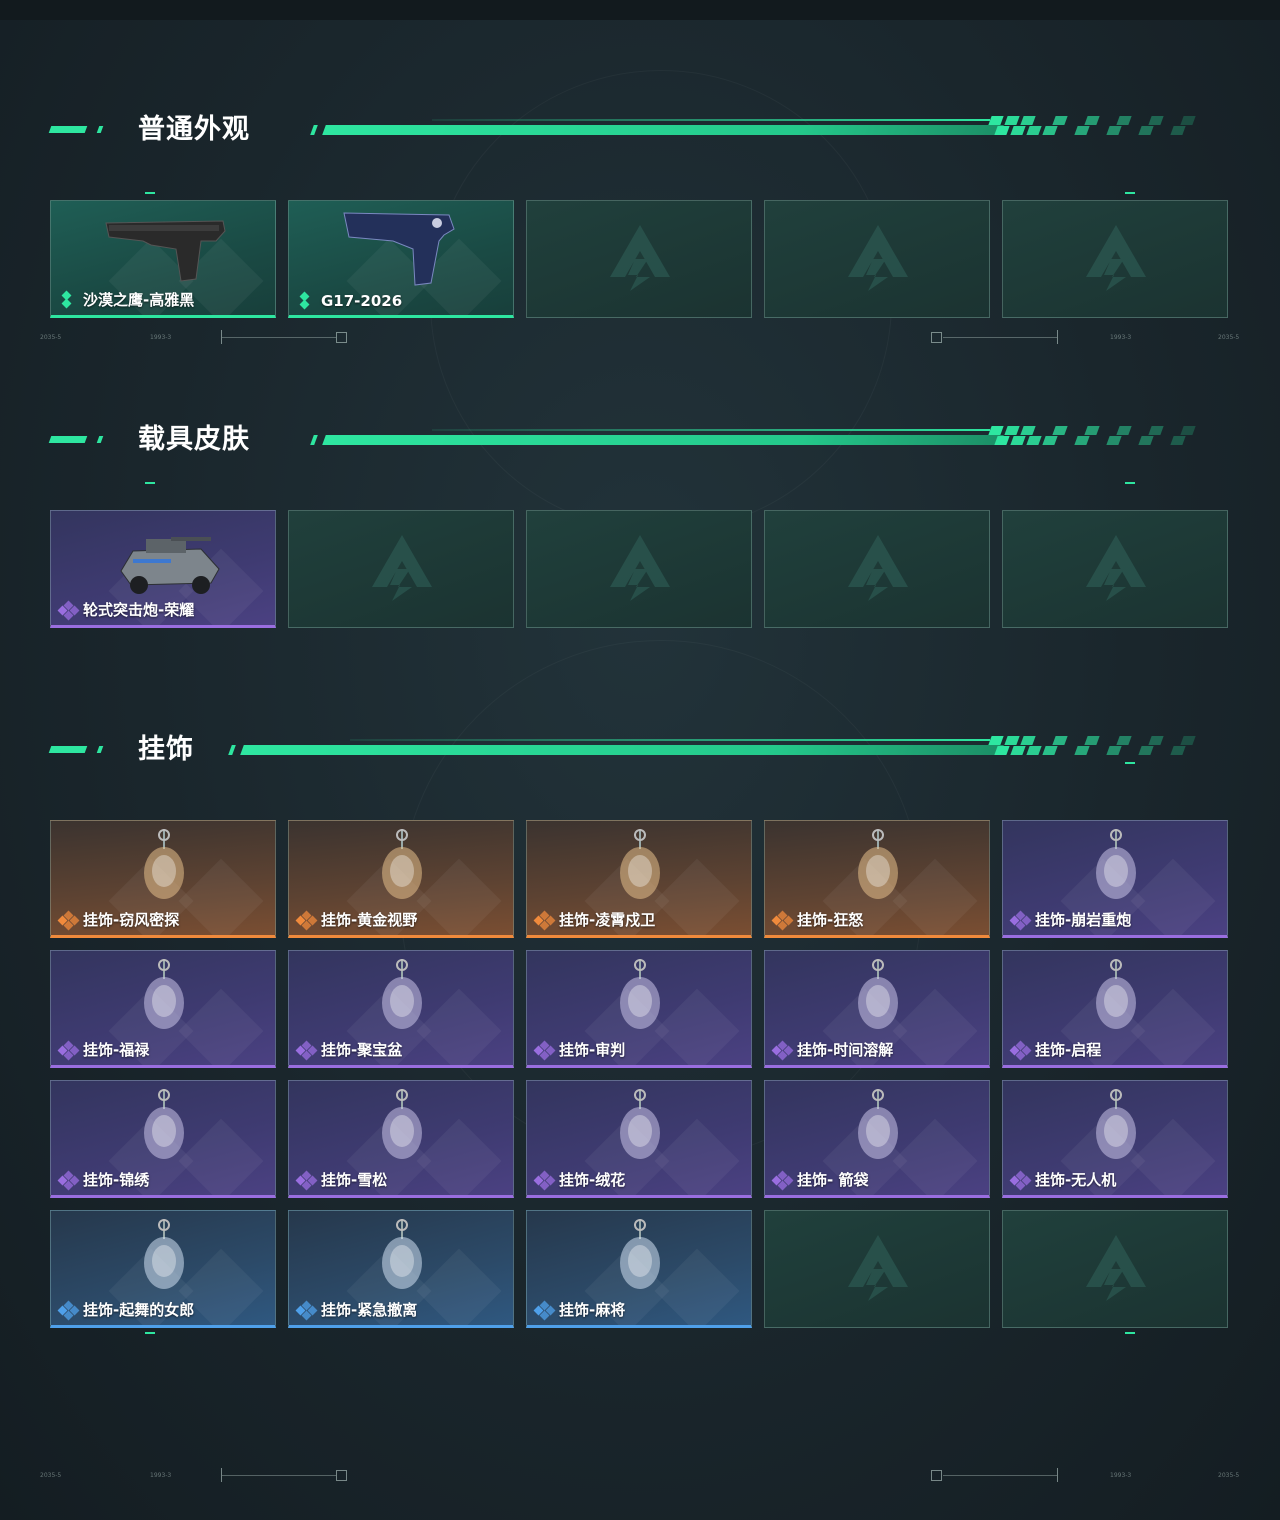 This screenshot has width=1280, height=1520. Describe the element at coordinates (314, 130) in the screenshot. I see `header-tick` at that location.